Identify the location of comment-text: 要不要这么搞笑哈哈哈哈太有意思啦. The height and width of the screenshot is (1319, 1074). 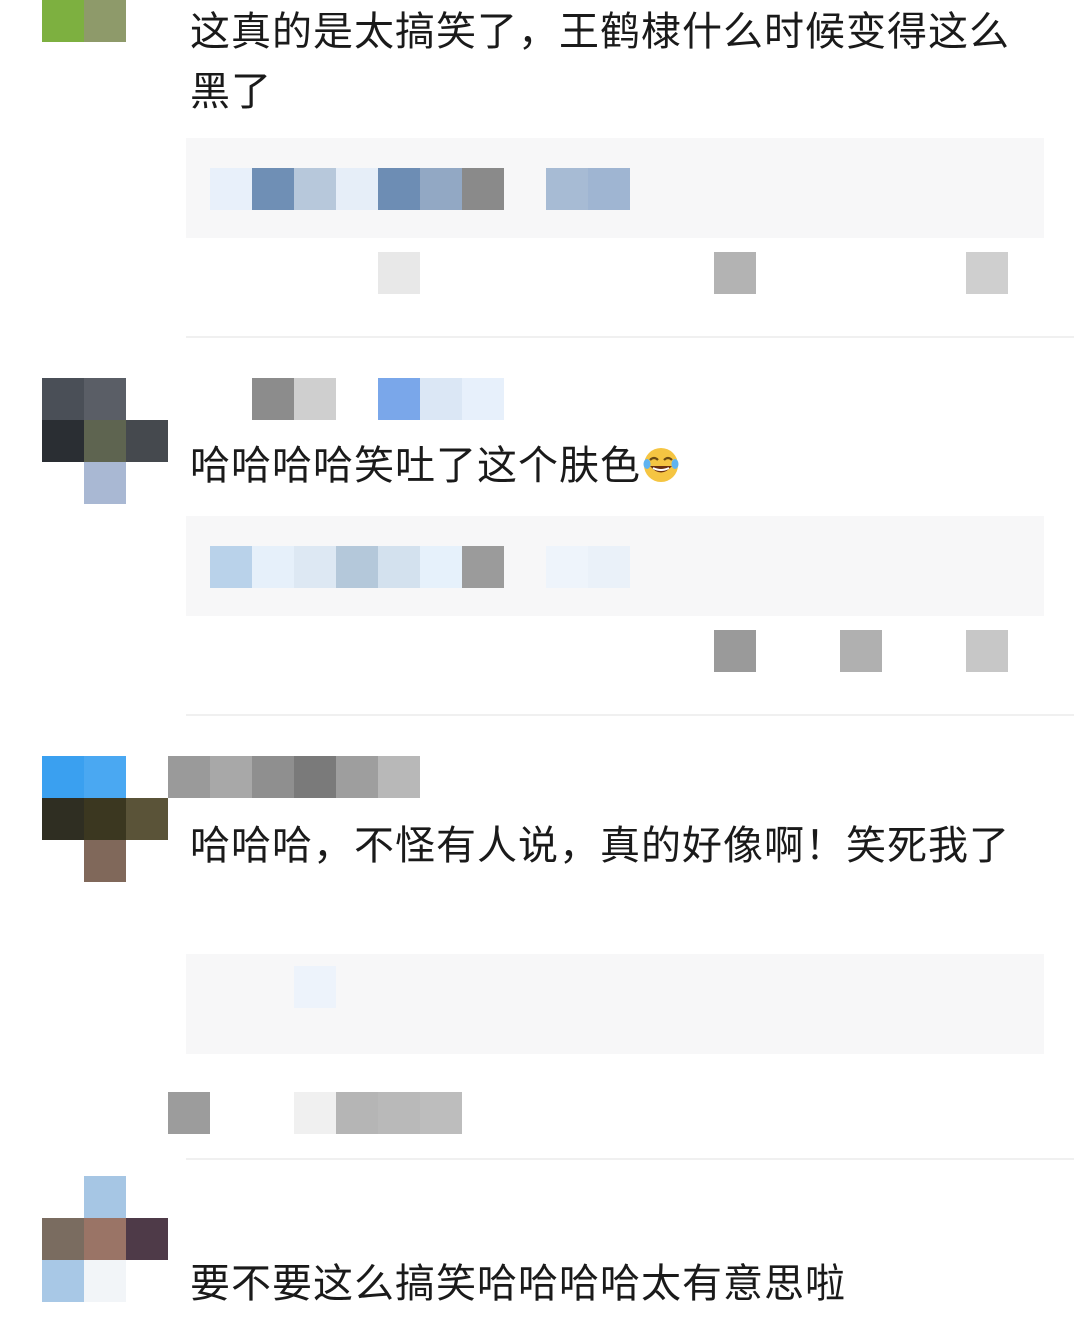
(518, 1284).